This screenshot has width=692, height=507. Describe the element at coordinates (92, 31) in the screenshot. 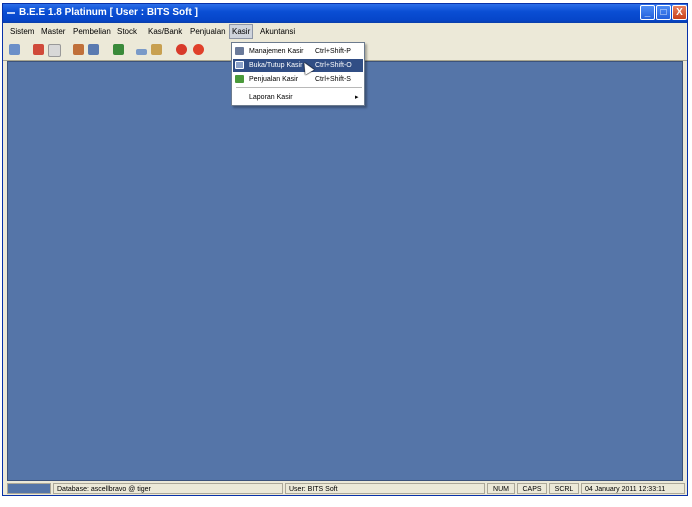

I see `menu-pembelian: Pembelian` at that location.